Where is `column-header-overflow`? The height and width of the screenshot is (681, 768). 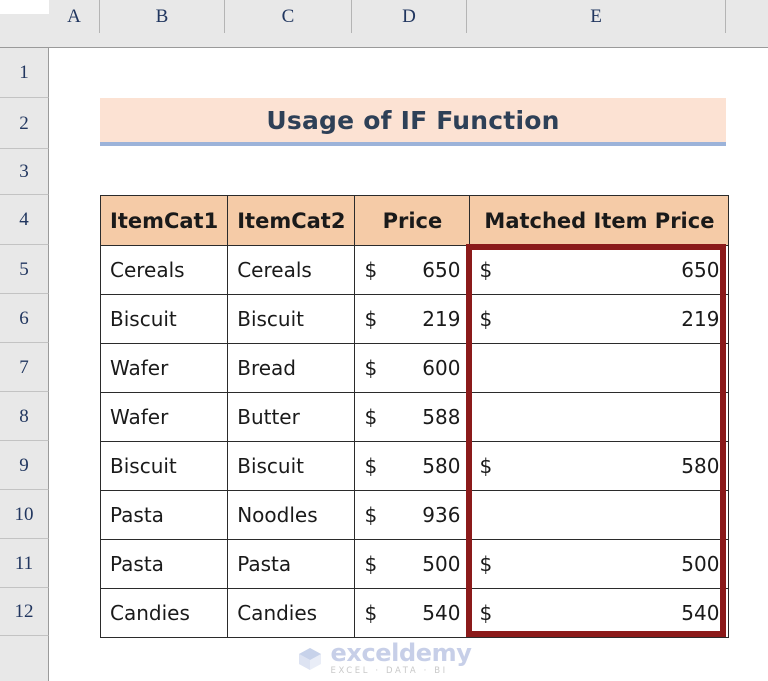 column-header-overflow is located at coordinates (747, 16).